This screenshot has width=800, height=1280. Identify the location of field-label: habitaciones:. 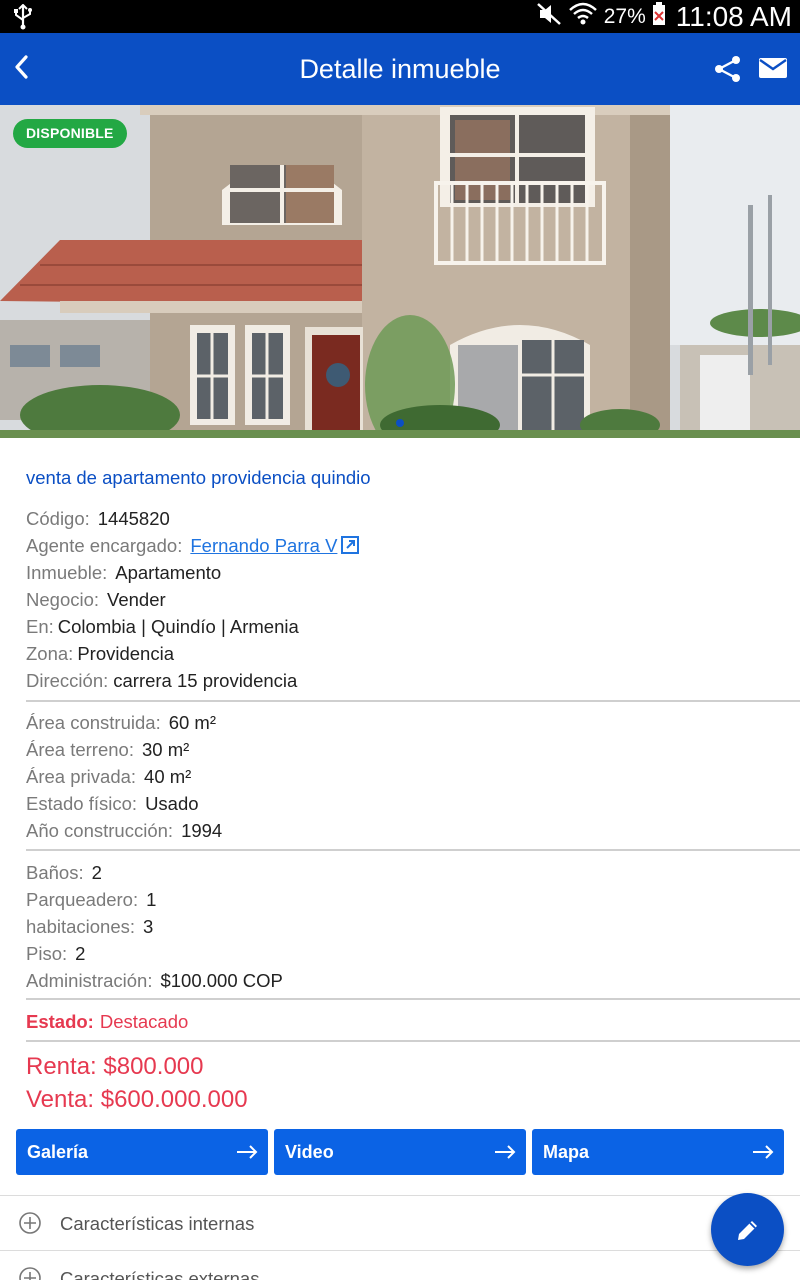
(81, 926).